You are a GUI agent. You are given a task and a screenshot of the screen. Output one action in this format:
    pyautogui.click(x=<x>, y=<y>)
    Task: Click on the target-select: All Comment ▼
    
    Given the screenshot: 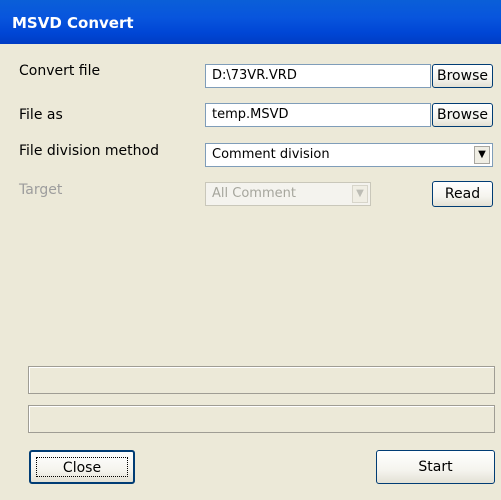 What is the action you would take?
    pyautogui.click(x=288, y=194)
    